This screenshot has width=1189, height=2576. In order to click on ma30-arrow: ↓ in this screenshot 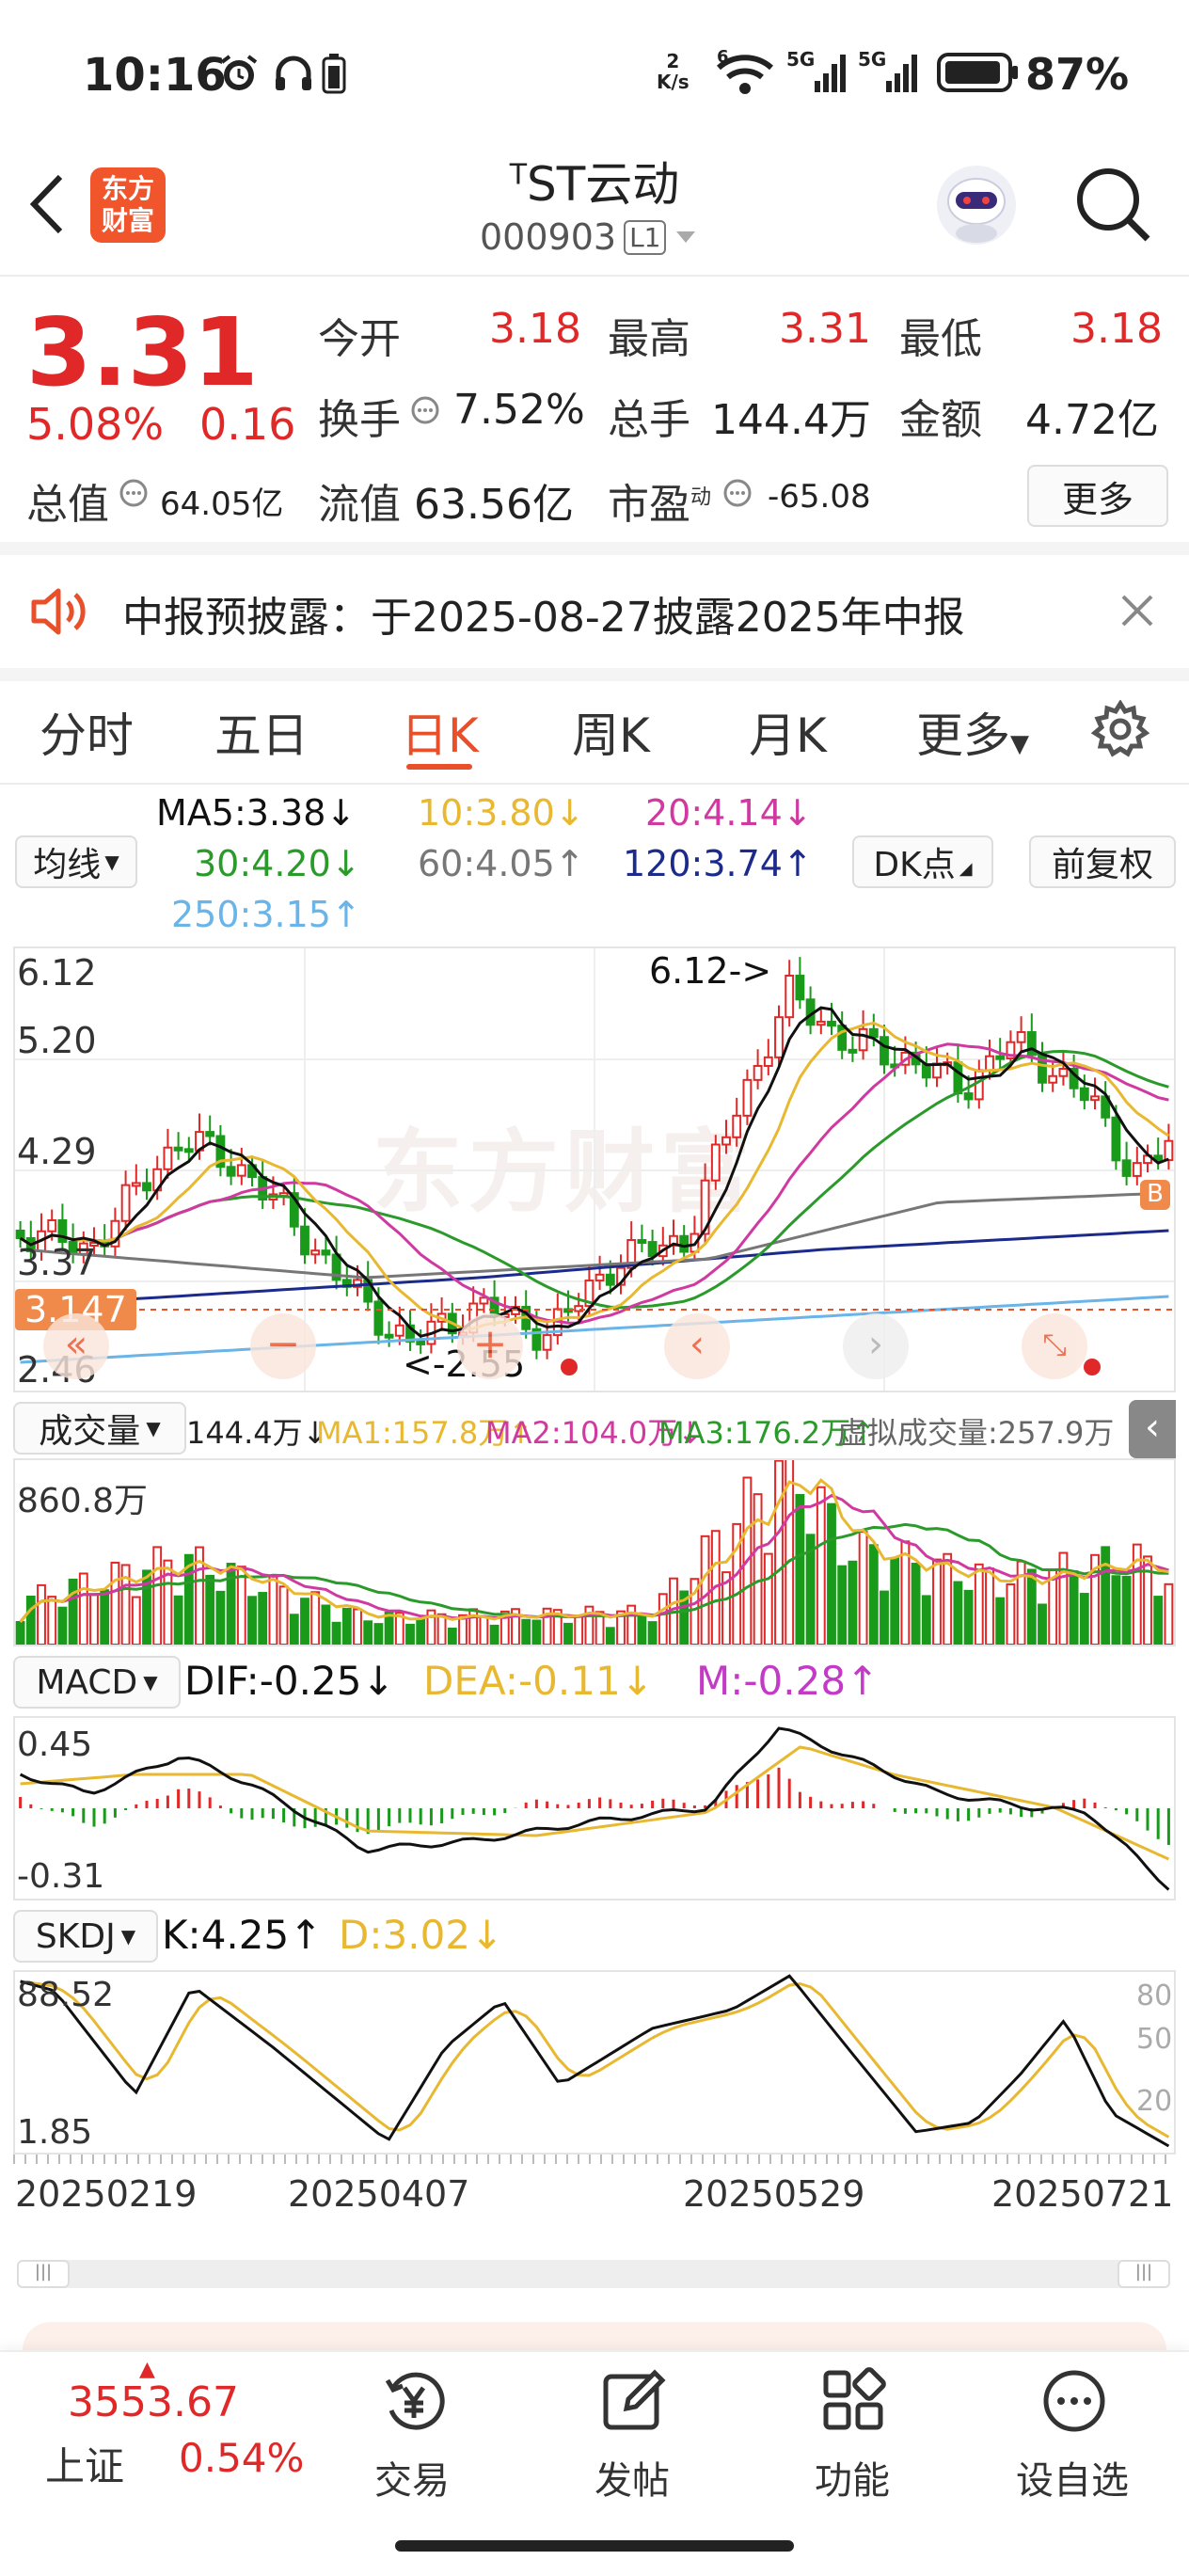, I will do `click(345, 863)`.